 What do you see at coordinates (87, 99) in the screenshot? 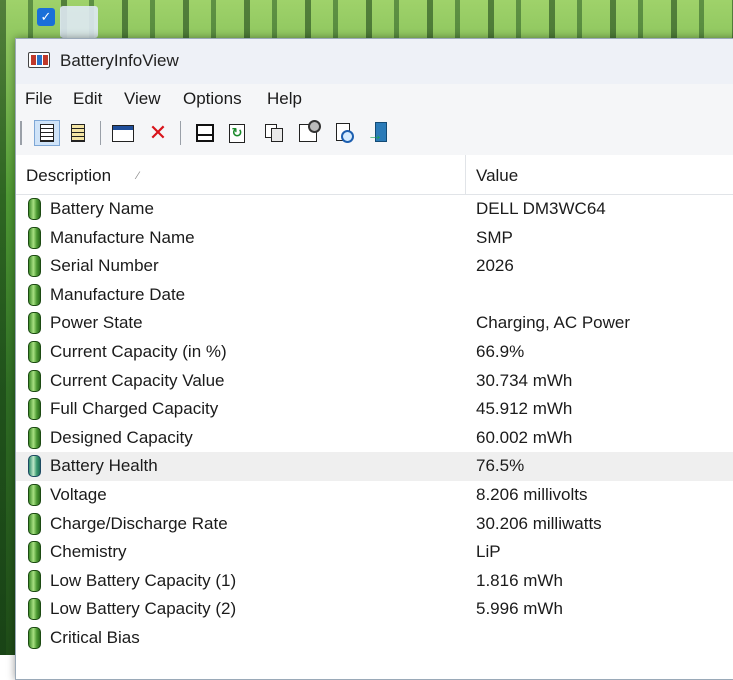
I see `menu-edit: Edit` at bounding box center [87, 99].